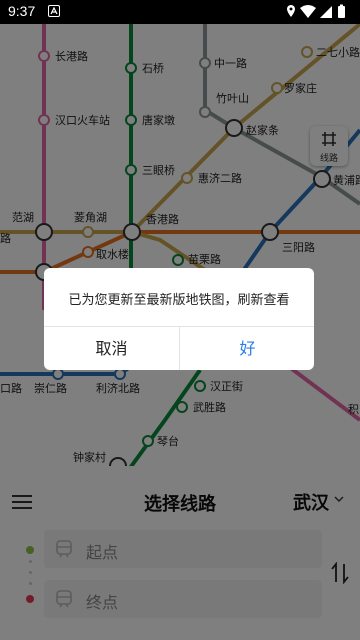 The height and width of the screenshot is (640, 360). Describe the element at coordinates (326, 12) in the screenshot. I see `signal-icon` at that location.